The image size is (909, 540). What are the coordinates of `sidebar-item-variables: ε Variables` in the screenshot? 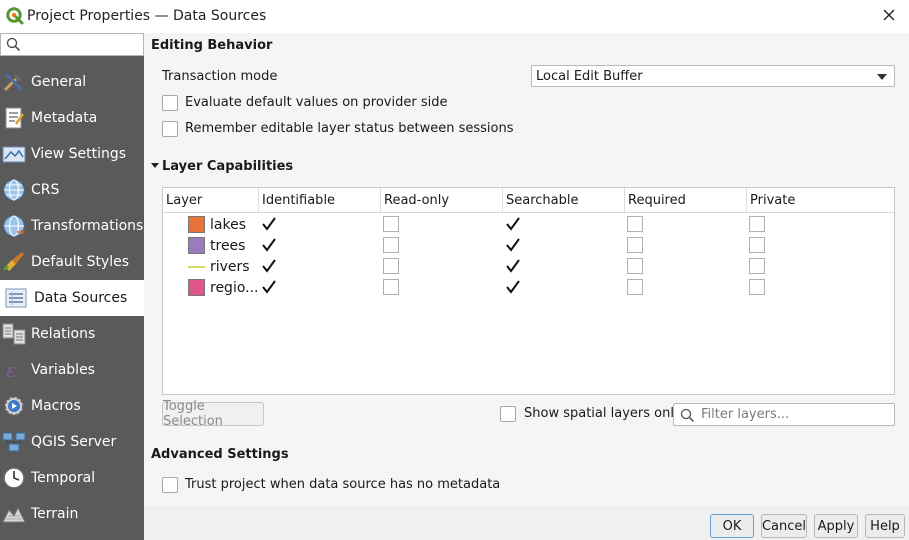 It's located at (72, 370).